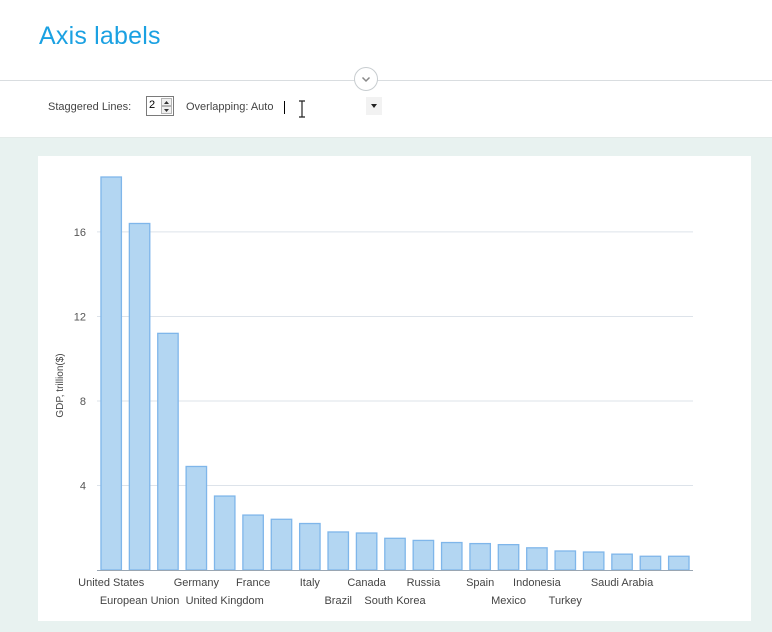 The image size is (772, 632). Describe the element at coordinates (83, 402) in the screenshot. I see `y-tick-label: 8` at that location.